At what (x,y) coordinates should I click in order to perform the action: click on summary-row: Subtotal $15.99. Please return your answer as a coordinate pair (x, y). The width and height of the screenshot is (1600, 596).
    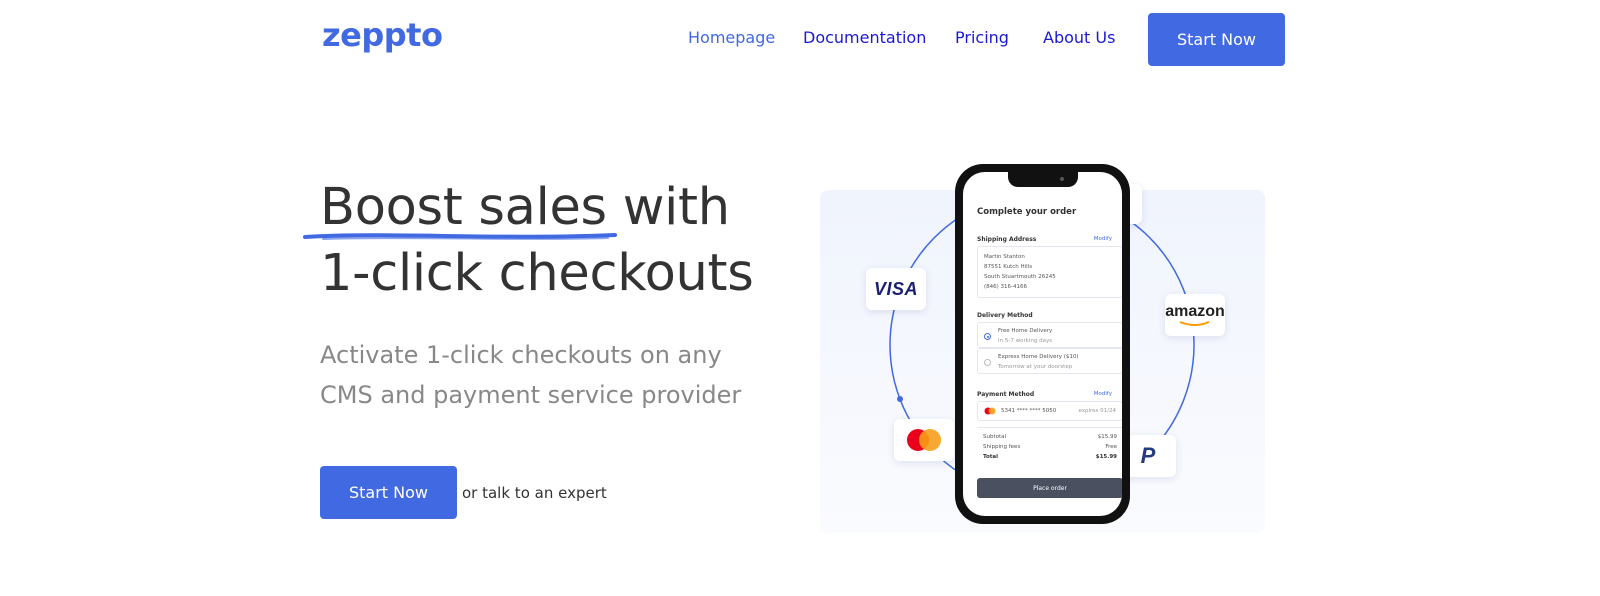
    Looking at the image, I should click on (1050, 437).